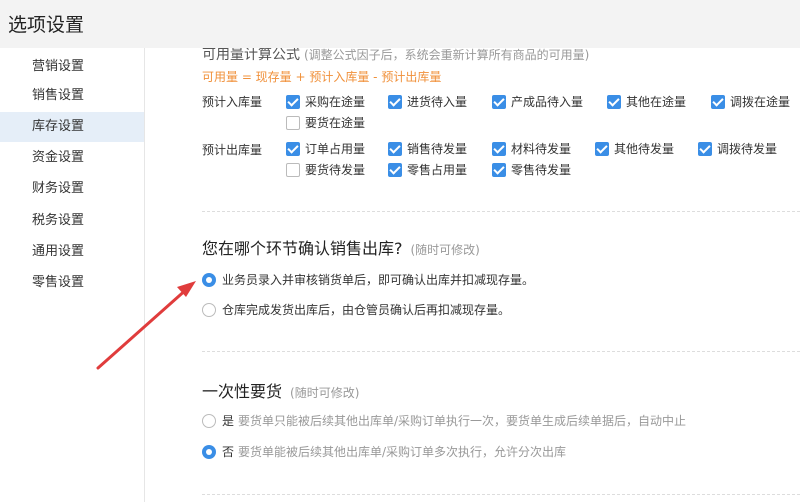  What do you see at coordinates (325, 101) in the screenshot?
I see `checkbox-purchase-in-transit: 采购在途量` at bounding box center [325, 101].